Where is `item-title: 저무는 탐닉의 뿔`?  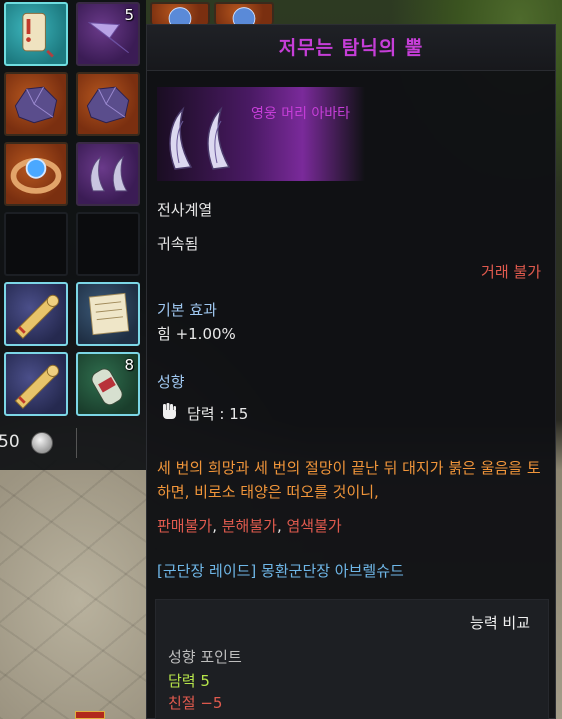 item-title: 저무는 탐닉의 뿔 is located at coordinates (351, 48).